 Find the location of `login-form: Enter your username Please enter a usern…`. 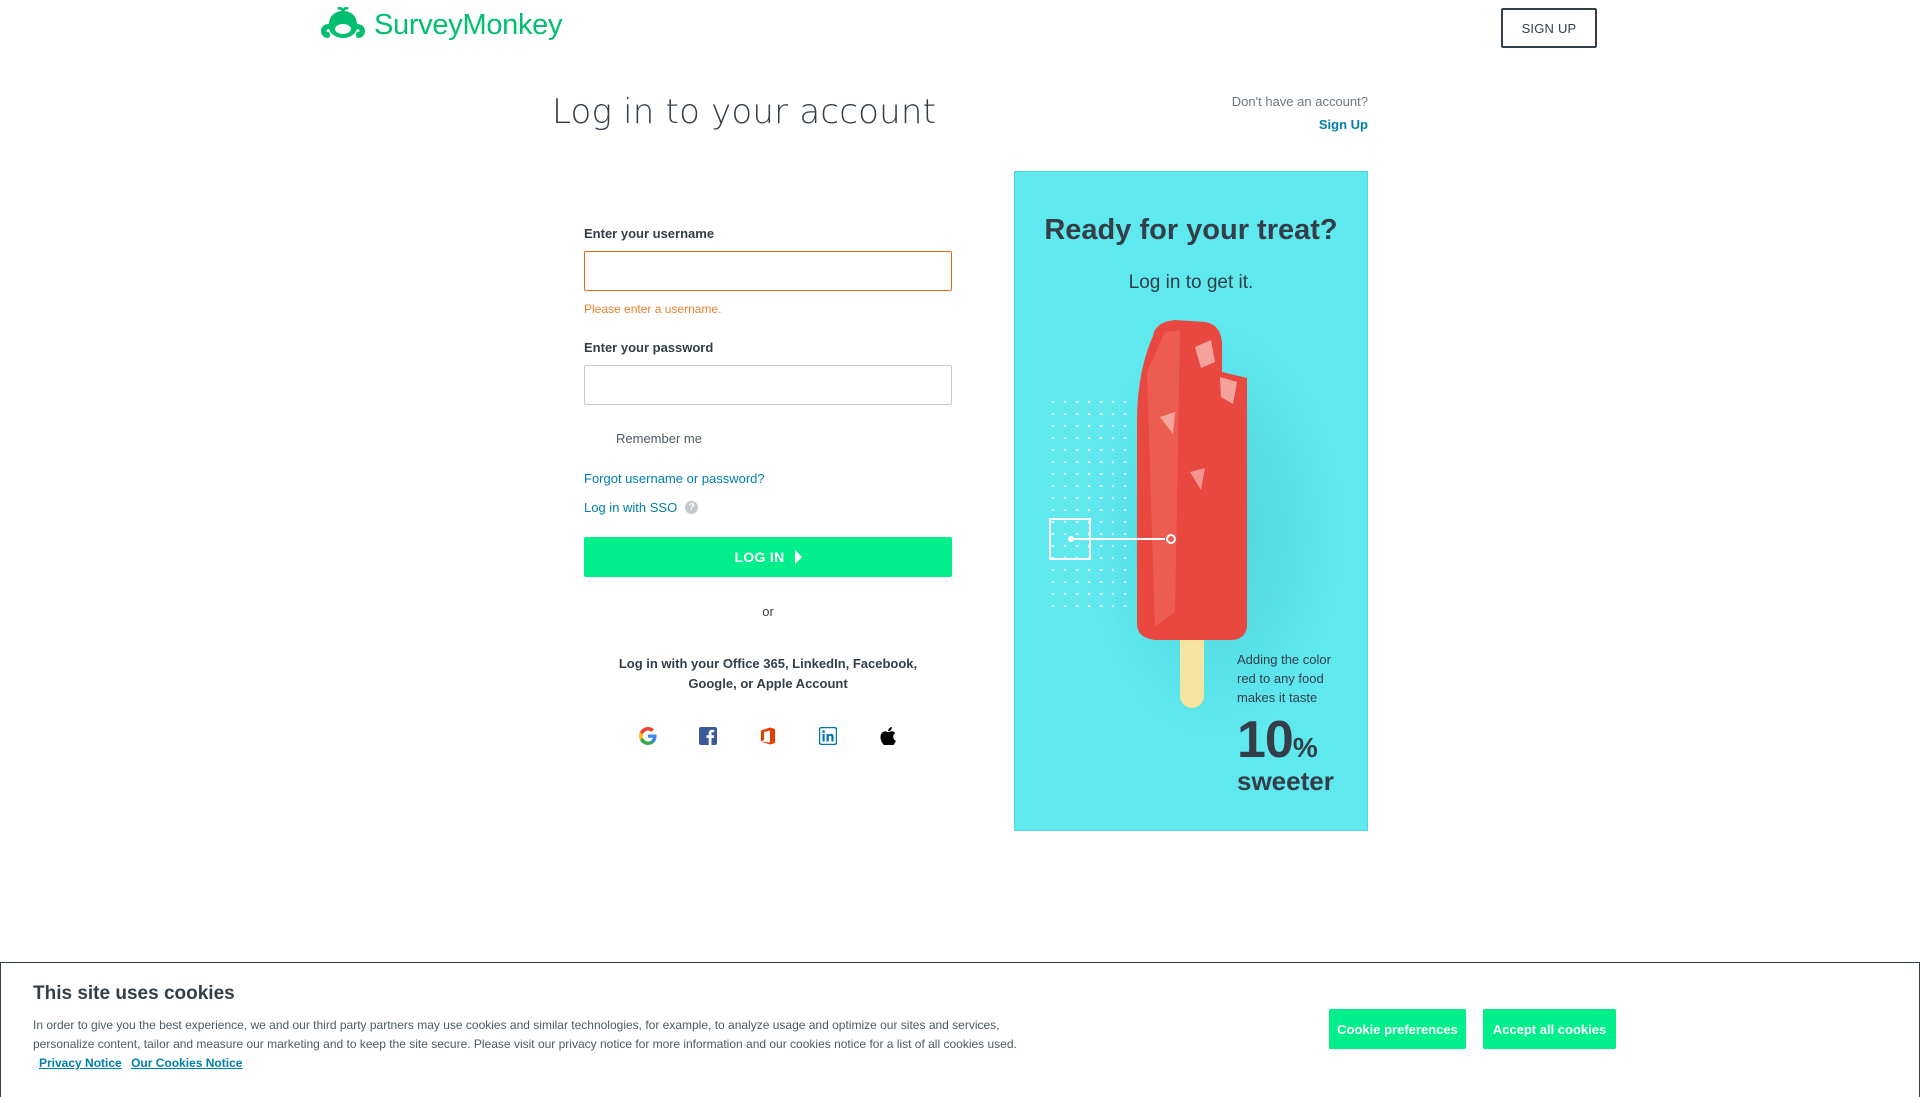

login-form: Enter your username Please enter a usern… is located at coordinates (768, 486).